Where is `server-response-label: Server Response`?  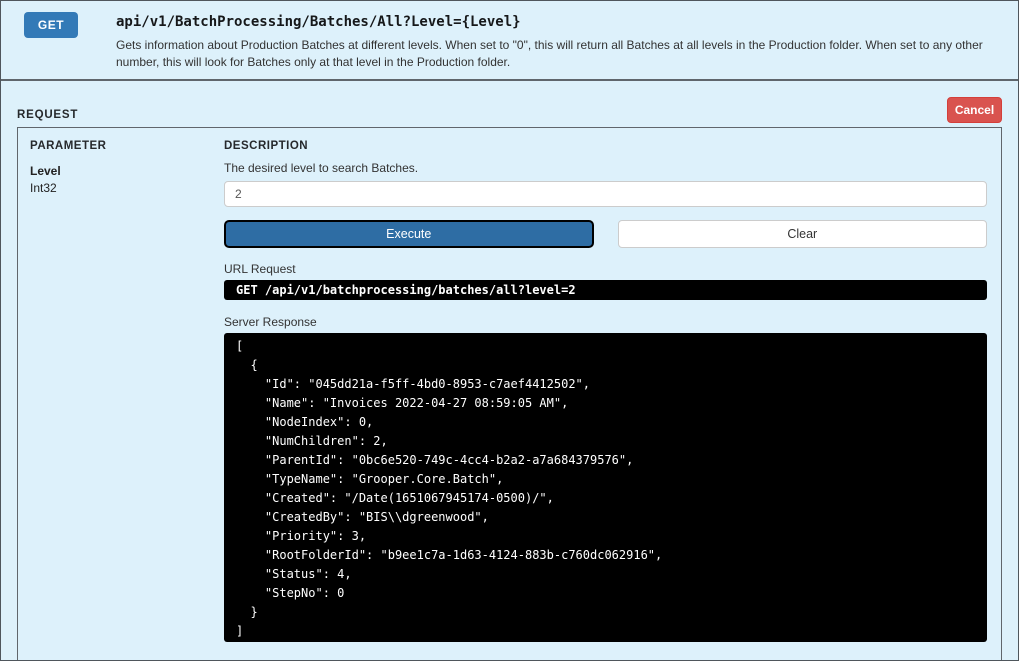
server-response-label: Server Response is located at coordinates (270, 322).